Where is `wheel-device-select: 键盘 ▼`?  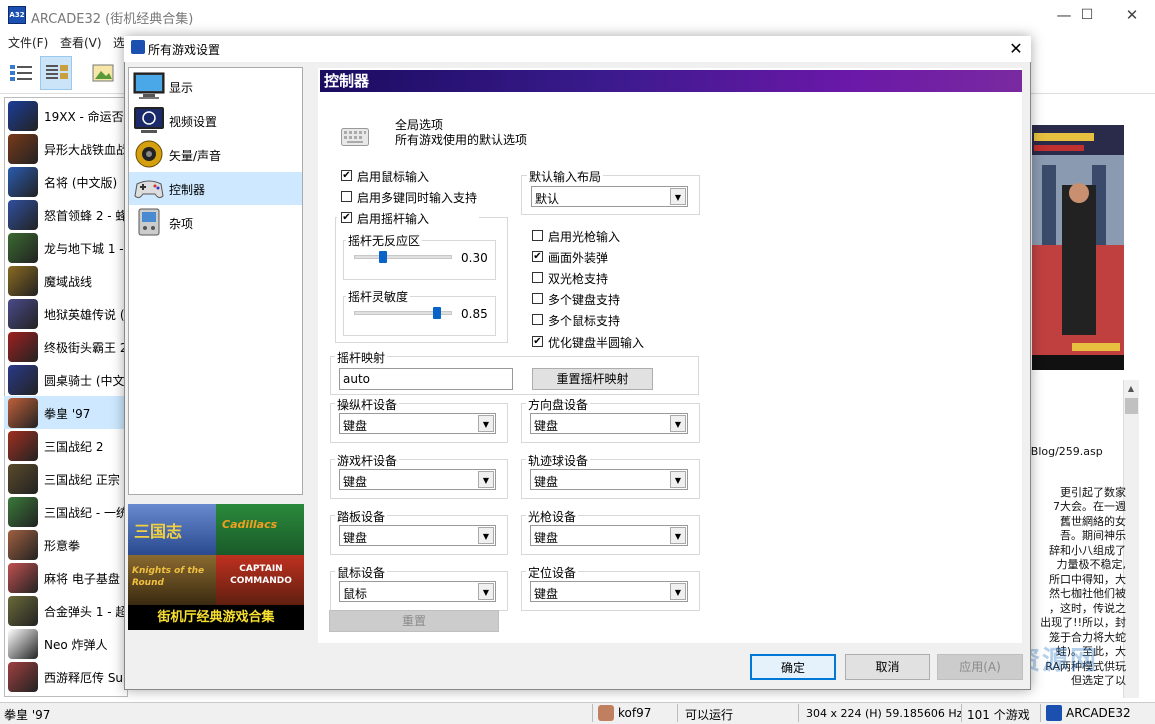 wheel-device-select: 键盘 ▼ is located at coordinates (609, 423).